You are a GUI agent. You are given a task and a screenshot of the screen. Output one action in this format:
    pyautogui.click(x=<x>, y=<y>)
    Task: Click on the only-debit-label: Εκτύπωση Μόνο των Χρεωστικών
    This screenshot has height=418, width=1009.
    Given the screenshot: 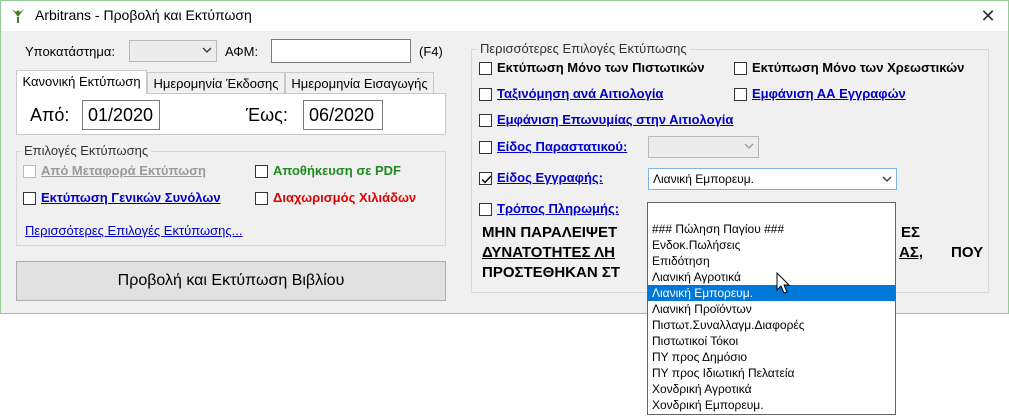 What is the action you would take?
    pyautogui.click(x=858, y=67)
    